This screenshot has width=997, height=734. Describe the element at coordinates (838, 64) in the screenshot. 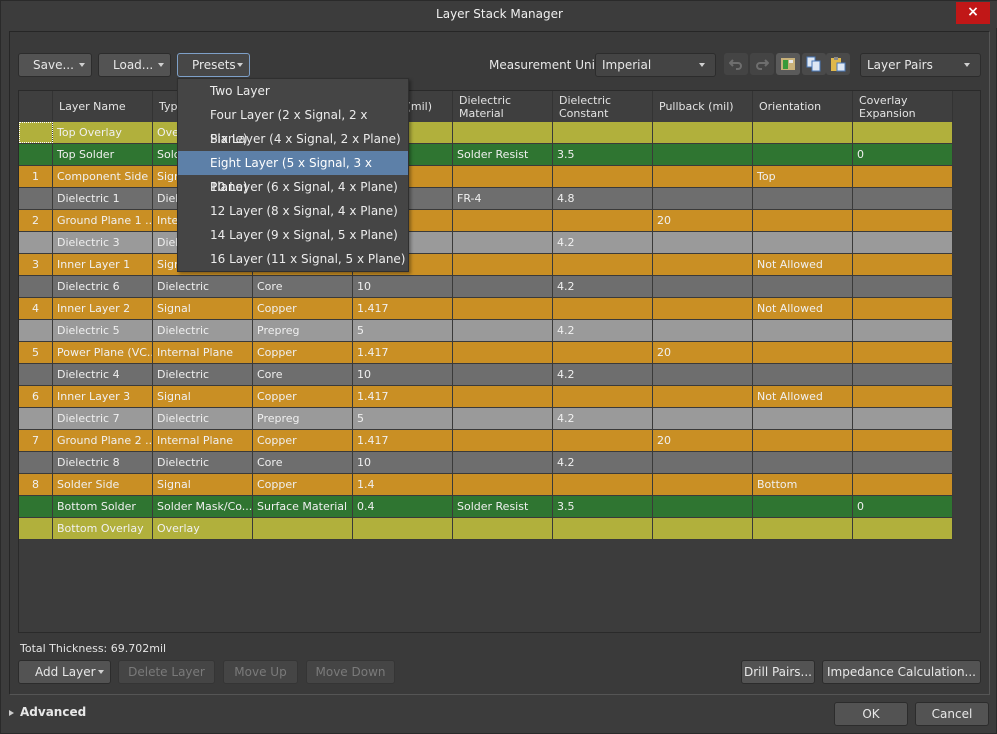

I see `paste-button` at that location.